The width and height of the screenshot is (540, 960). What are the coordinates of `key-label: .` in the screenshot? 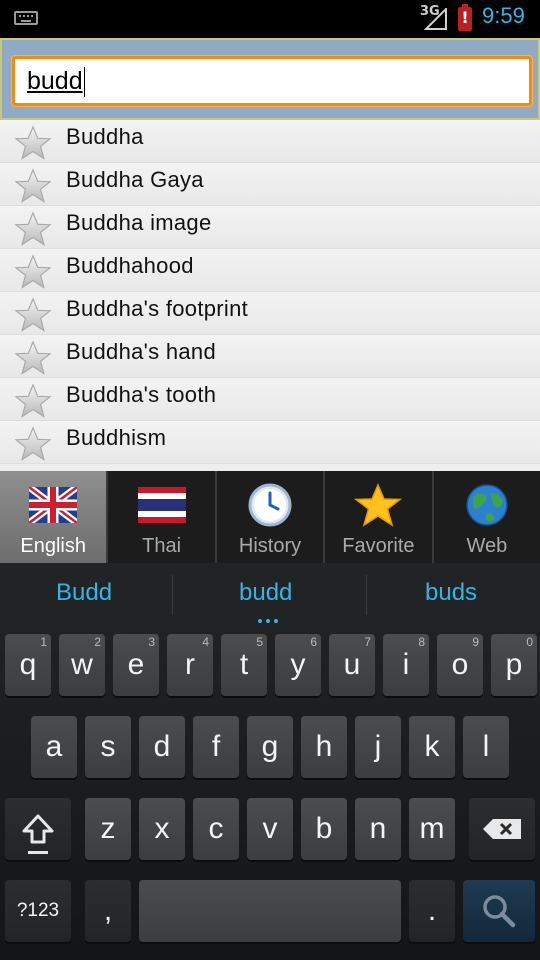 It's located at (432, 910).